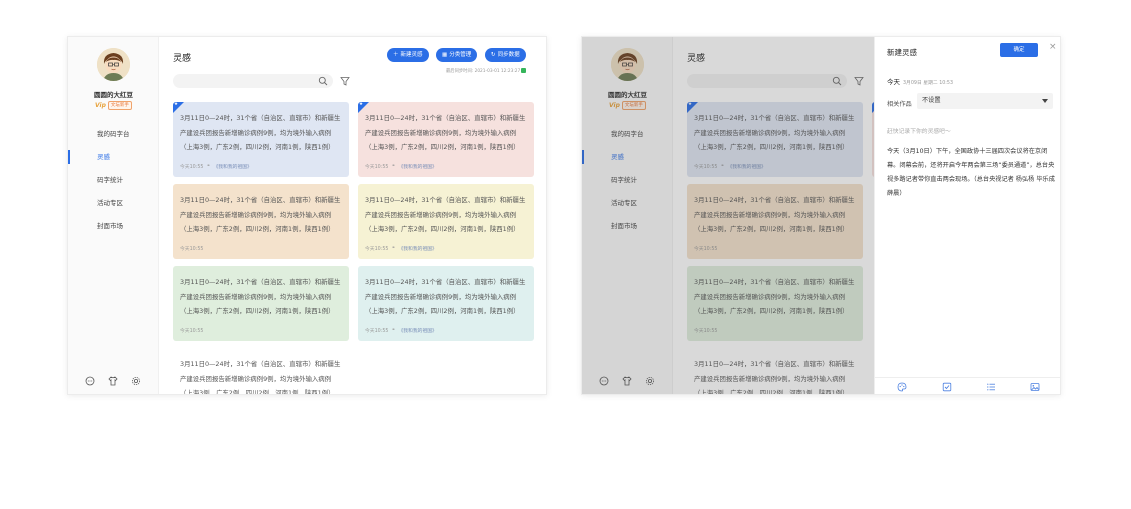 The image size is (1131, 509). What do you see at coordinates (1035, 387) in the screenshot?
I see `image-icon` at bounding box center [1035, 387].